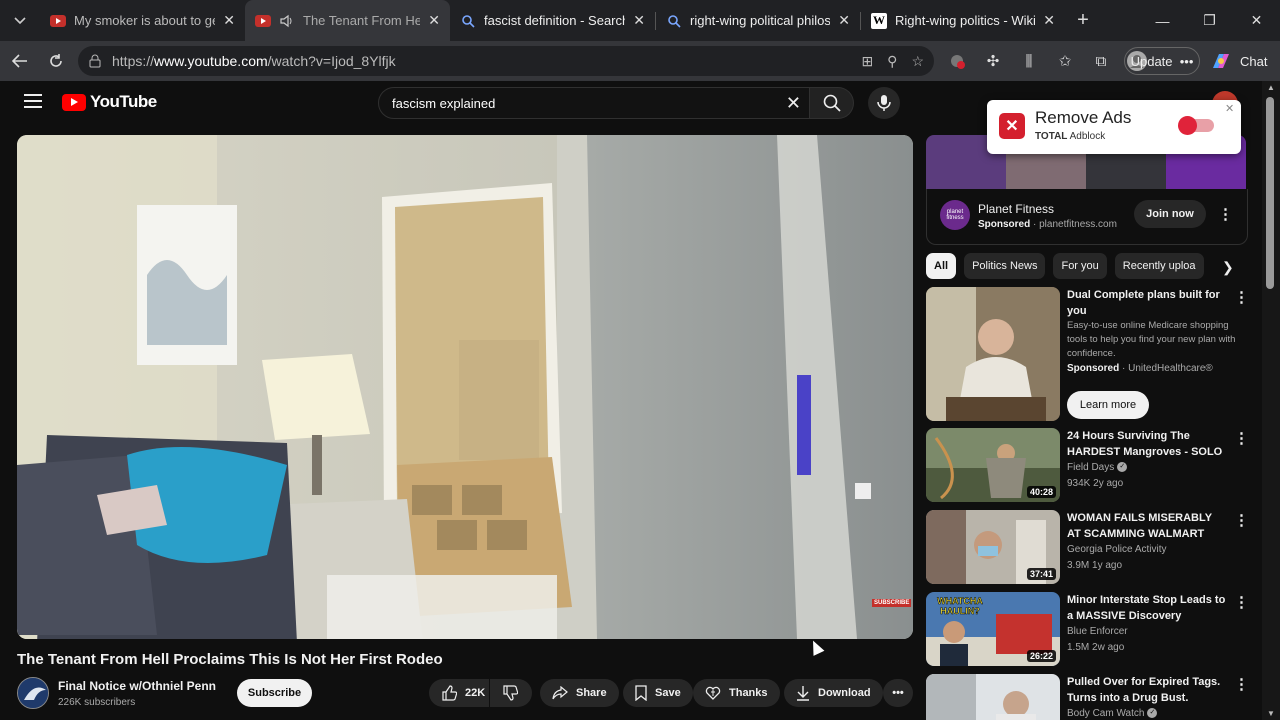 Image resolution: width=1280 pixels, height=720 pixels. I want to click on page-scrollbar: ▲ ▼, so click(1271, 400).